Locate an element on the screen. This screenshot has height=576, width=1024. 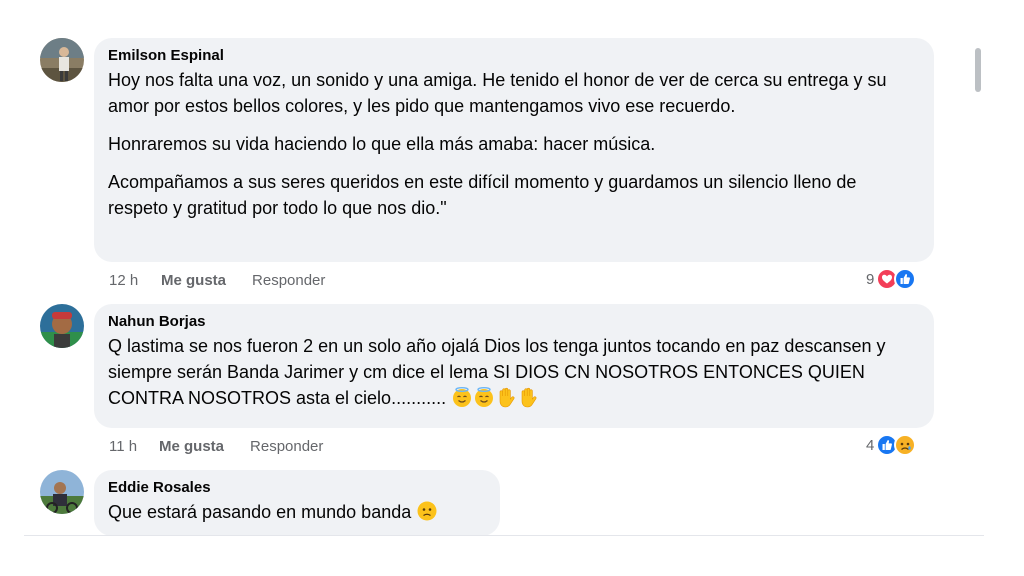
comment-actions: 11 h Me gusta Responder is located at coordinates (216, 447).